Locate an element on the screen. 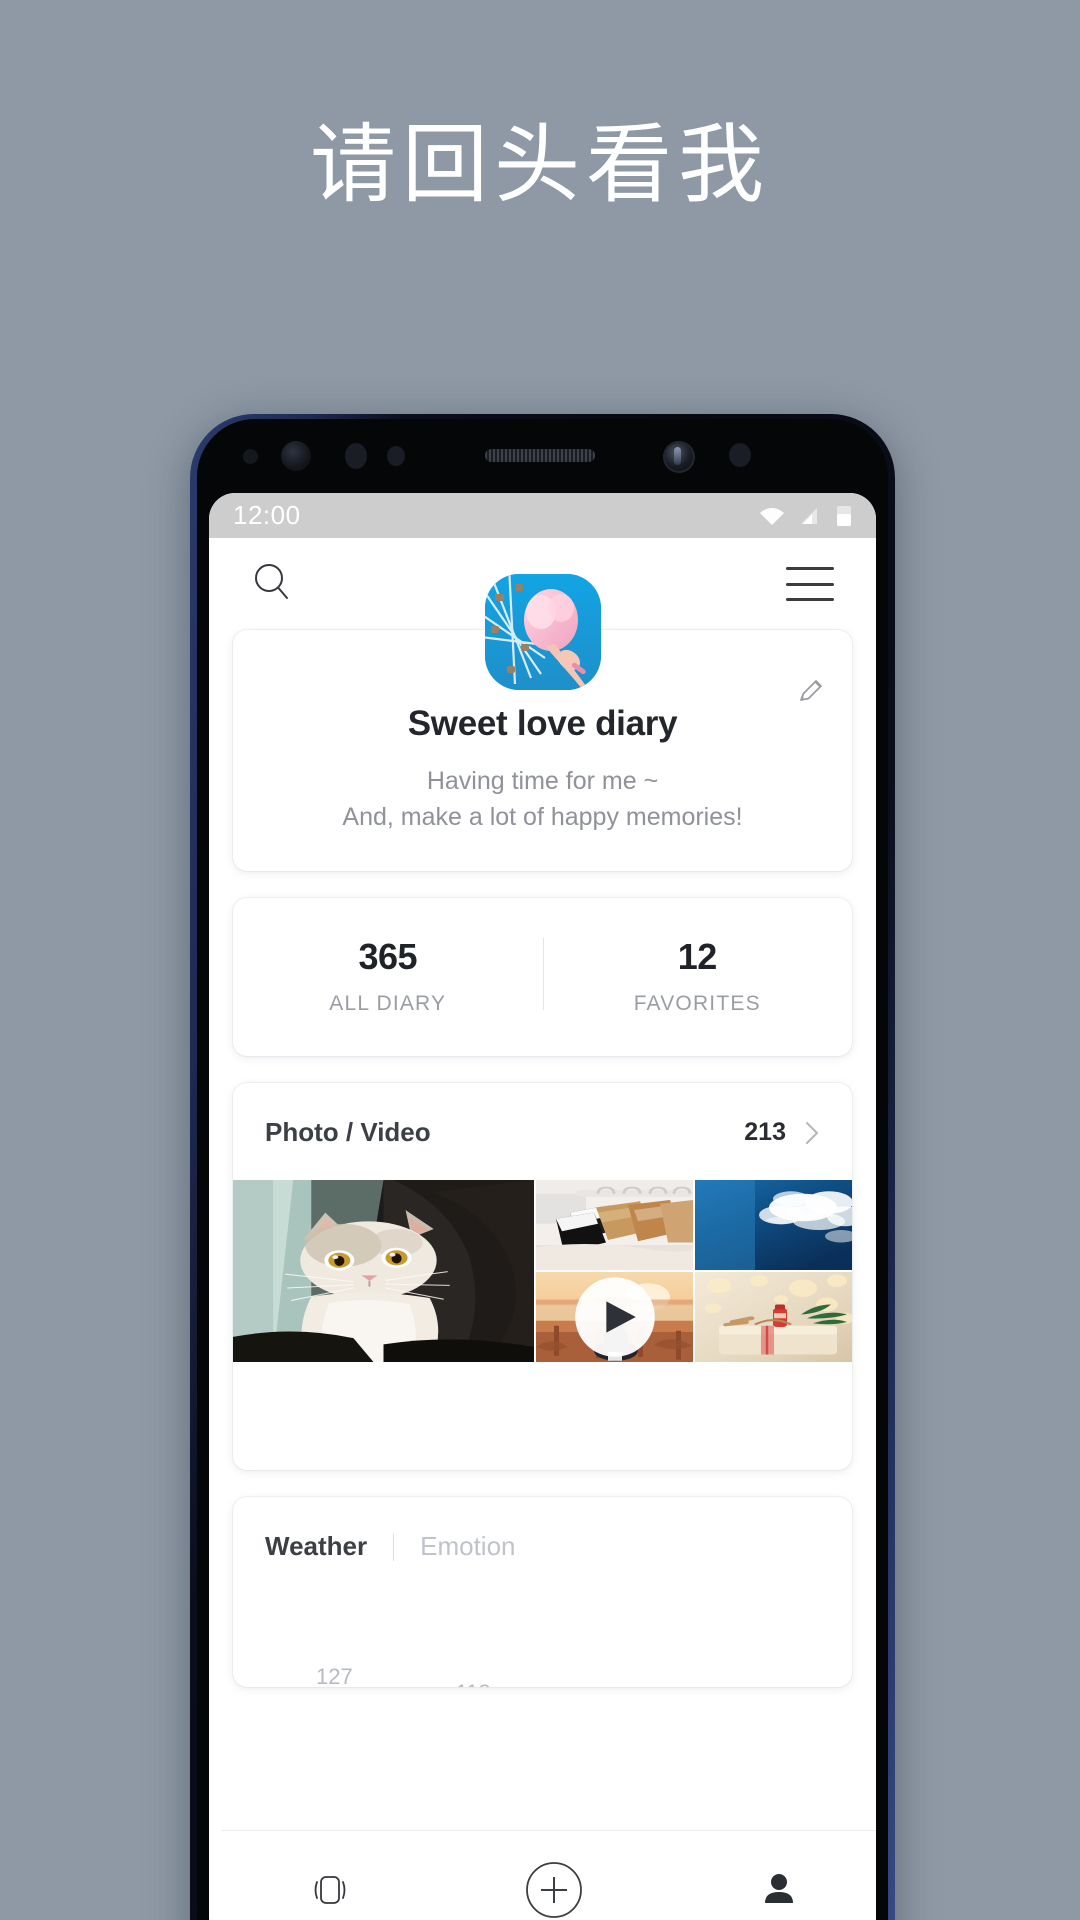 The width and height of the screenshot is (1080, 1920). tab-emotion: Emotion is located at coordinates (467, 1546).